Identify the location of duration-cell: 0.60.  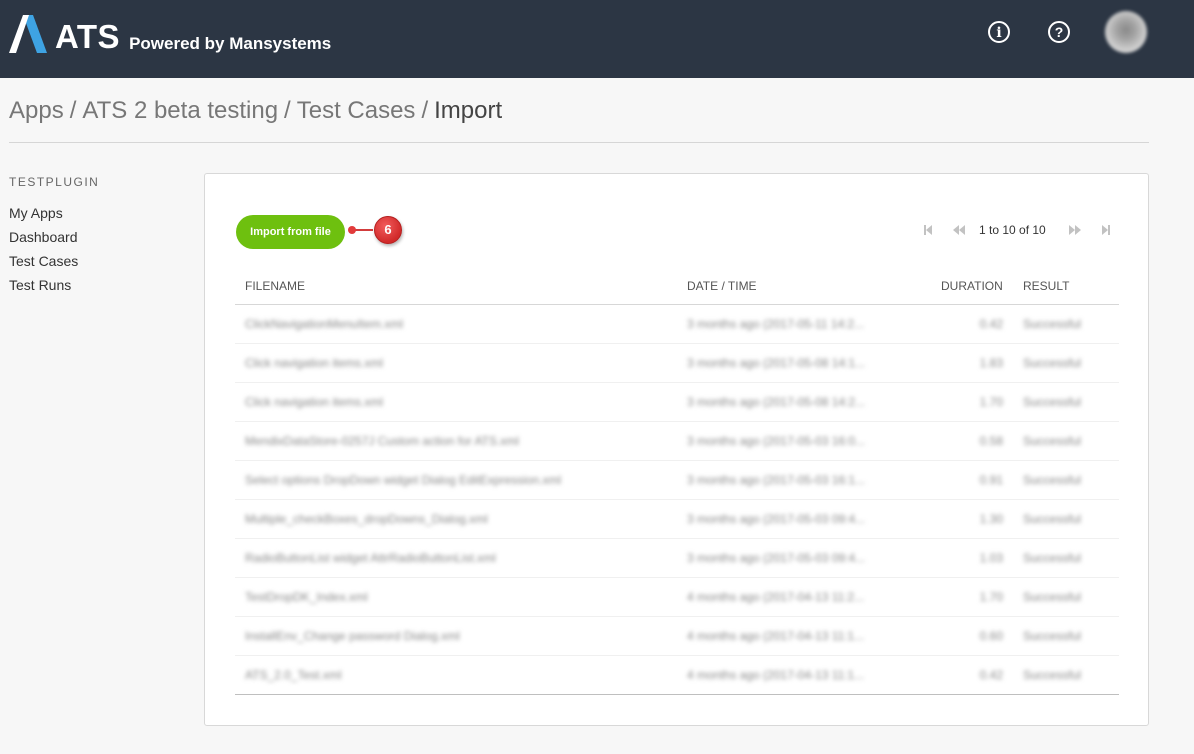
(991, 636).